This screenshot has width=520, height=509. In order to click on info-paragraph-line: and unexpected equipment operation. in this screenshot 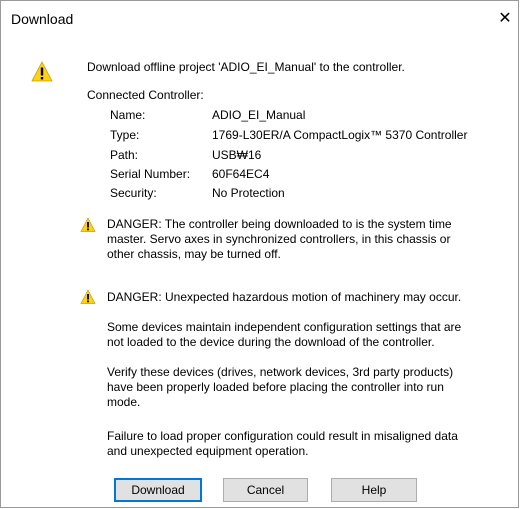, I will do `click(208, 451)`.